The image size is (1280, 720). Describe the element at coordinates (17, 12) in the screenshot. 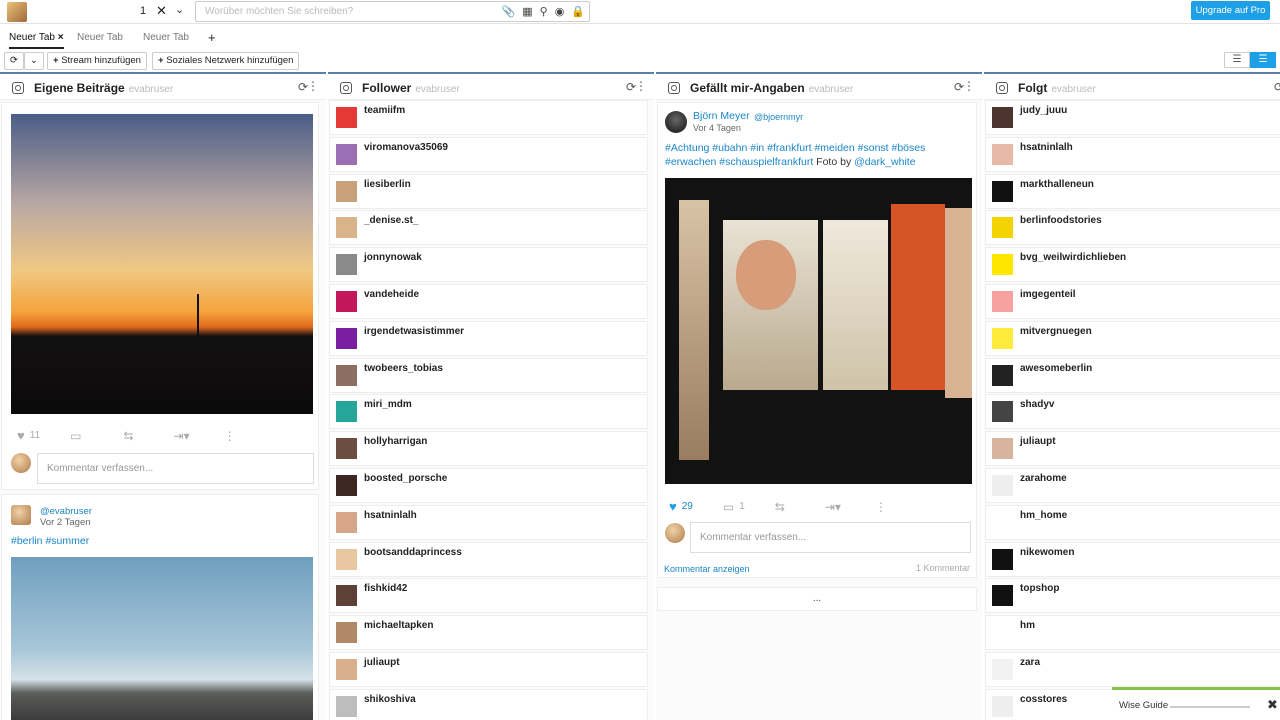

I see `profile-avatar` at that location.